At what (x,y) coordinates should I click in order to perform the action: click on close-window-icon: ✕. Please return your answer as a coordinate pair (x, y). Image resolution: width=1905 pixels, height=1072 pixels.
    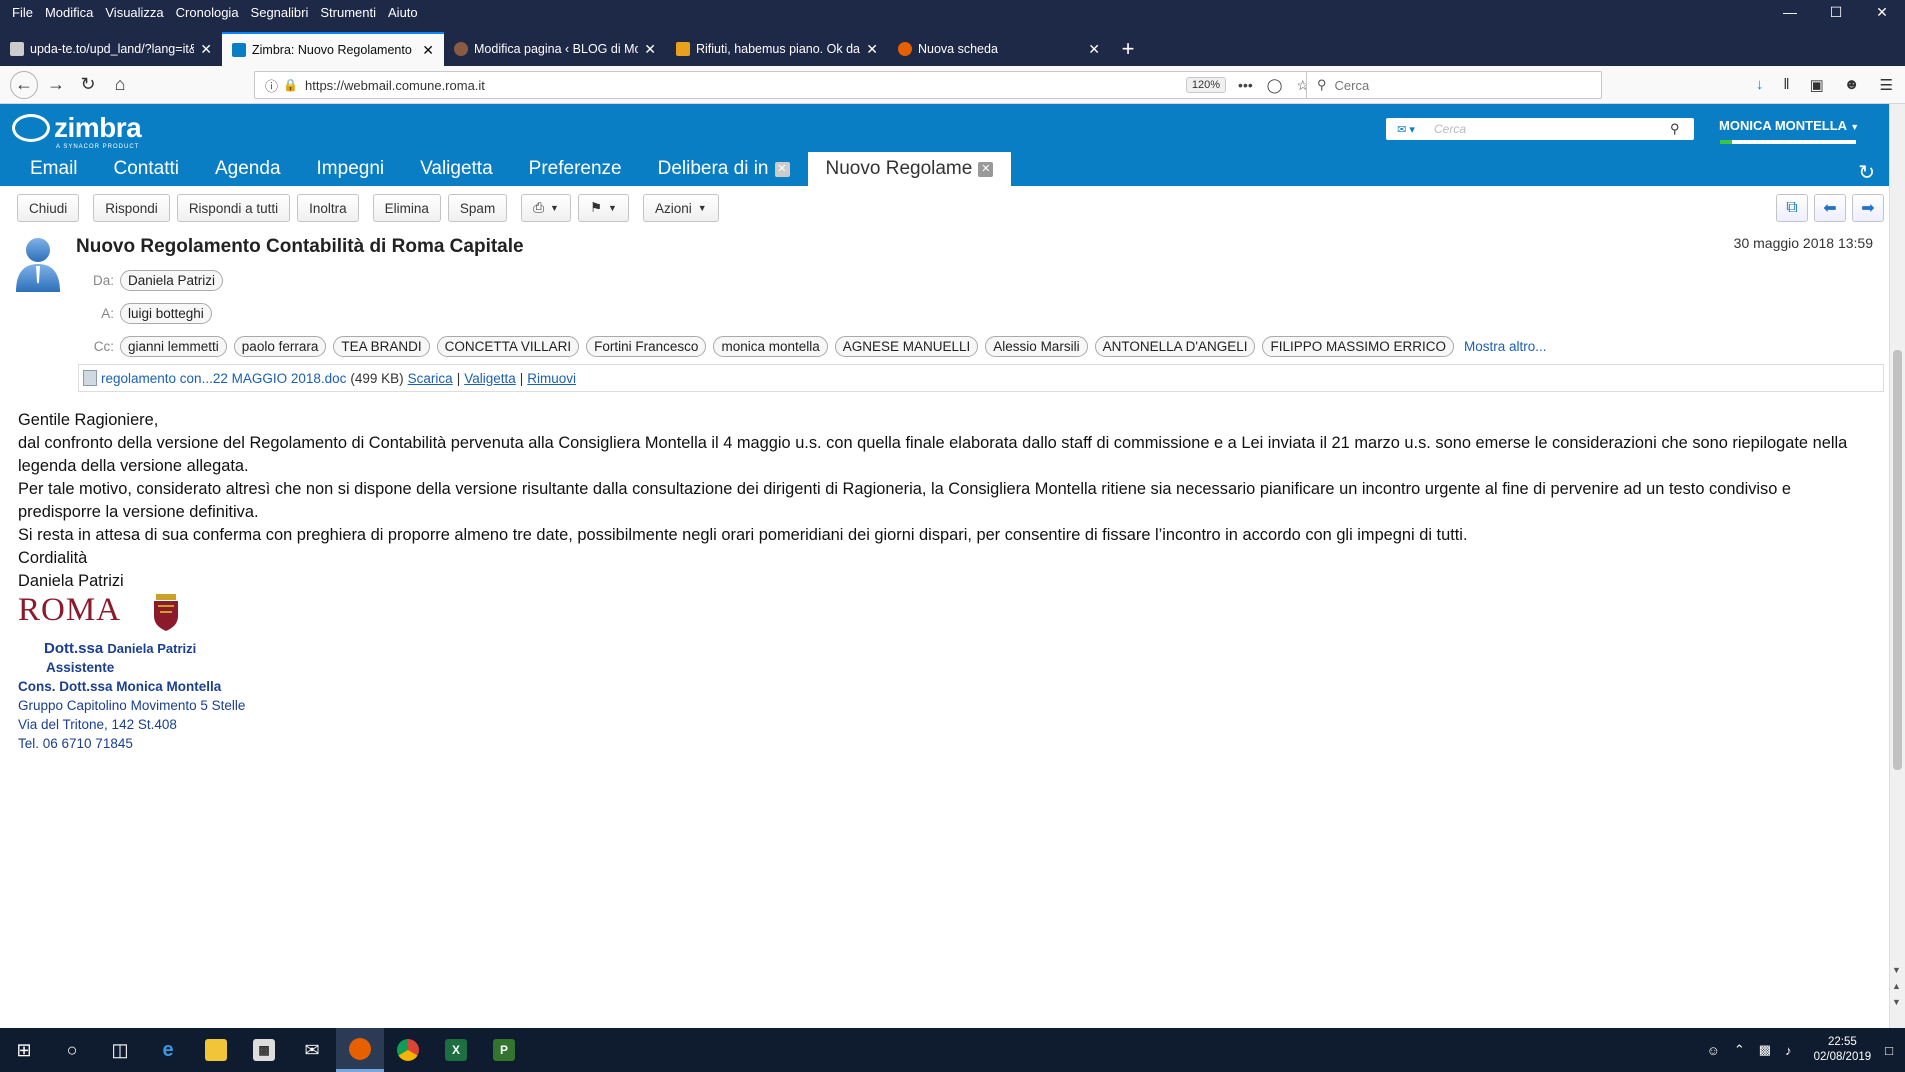
    Looking at the image, I should click on (1882, 12).